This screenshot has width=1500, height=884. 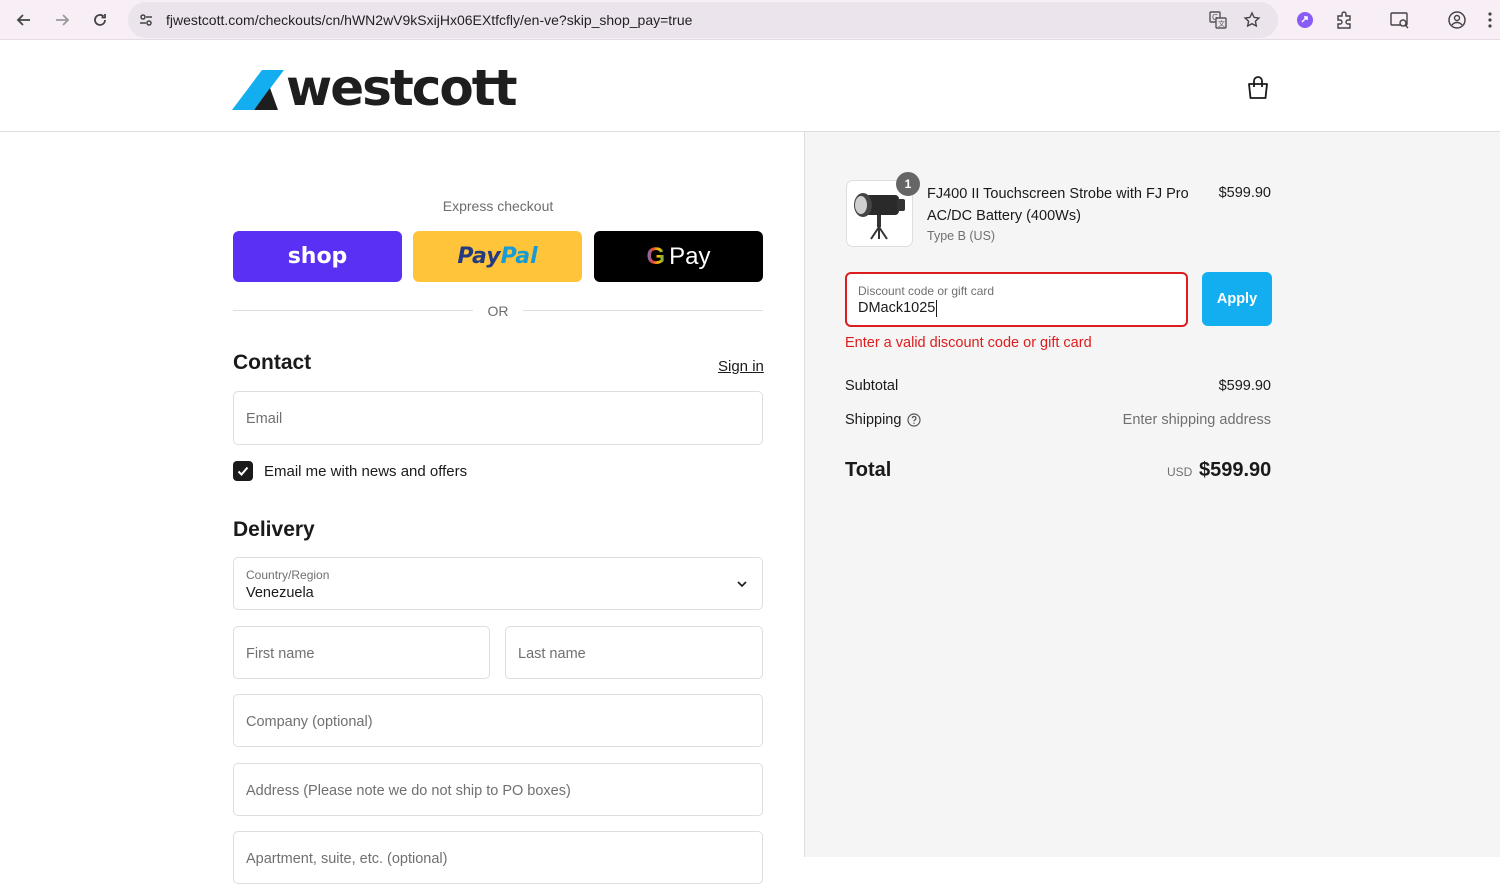 I want to click on total-value: $599.90, so click(x=1235, y=470).